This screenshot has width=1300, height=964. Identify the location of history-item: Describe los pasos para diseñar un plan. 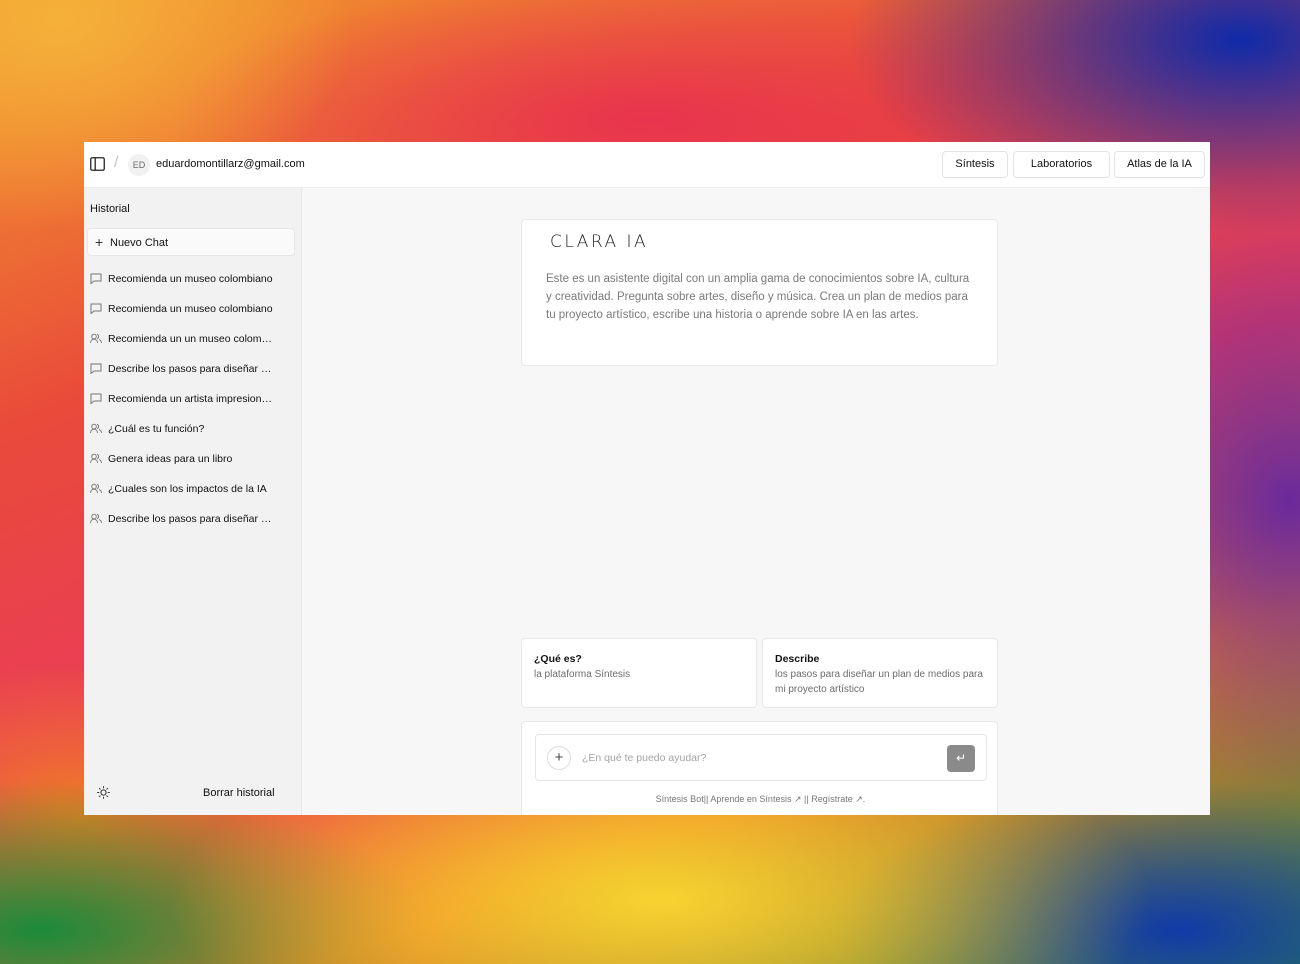
(191, 519).